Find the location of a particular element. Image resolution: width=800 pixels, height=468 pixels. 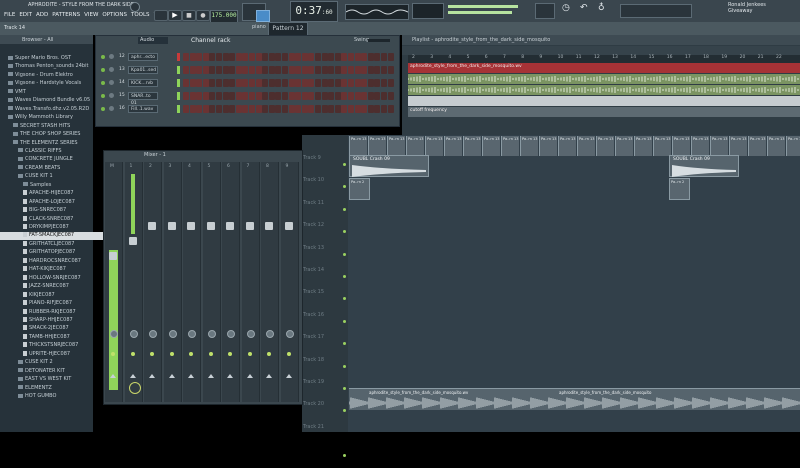

mixer-strip: 2 is located at coordinates (153, 282).